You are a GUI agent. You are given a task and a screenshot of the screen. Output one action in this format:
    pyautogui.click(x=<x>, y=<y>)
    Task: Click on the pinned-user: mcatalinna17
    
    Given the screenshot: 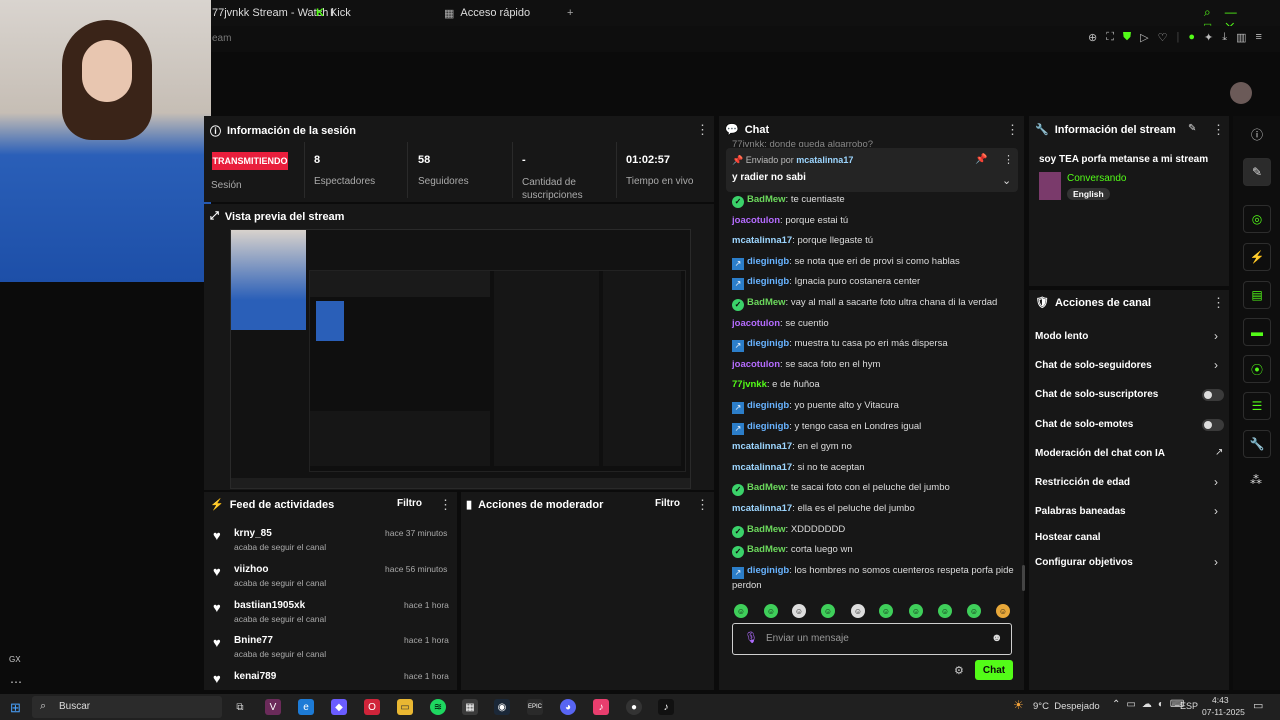 What is the action you would take?
    pyautogui.click(x=824, y=160)
    